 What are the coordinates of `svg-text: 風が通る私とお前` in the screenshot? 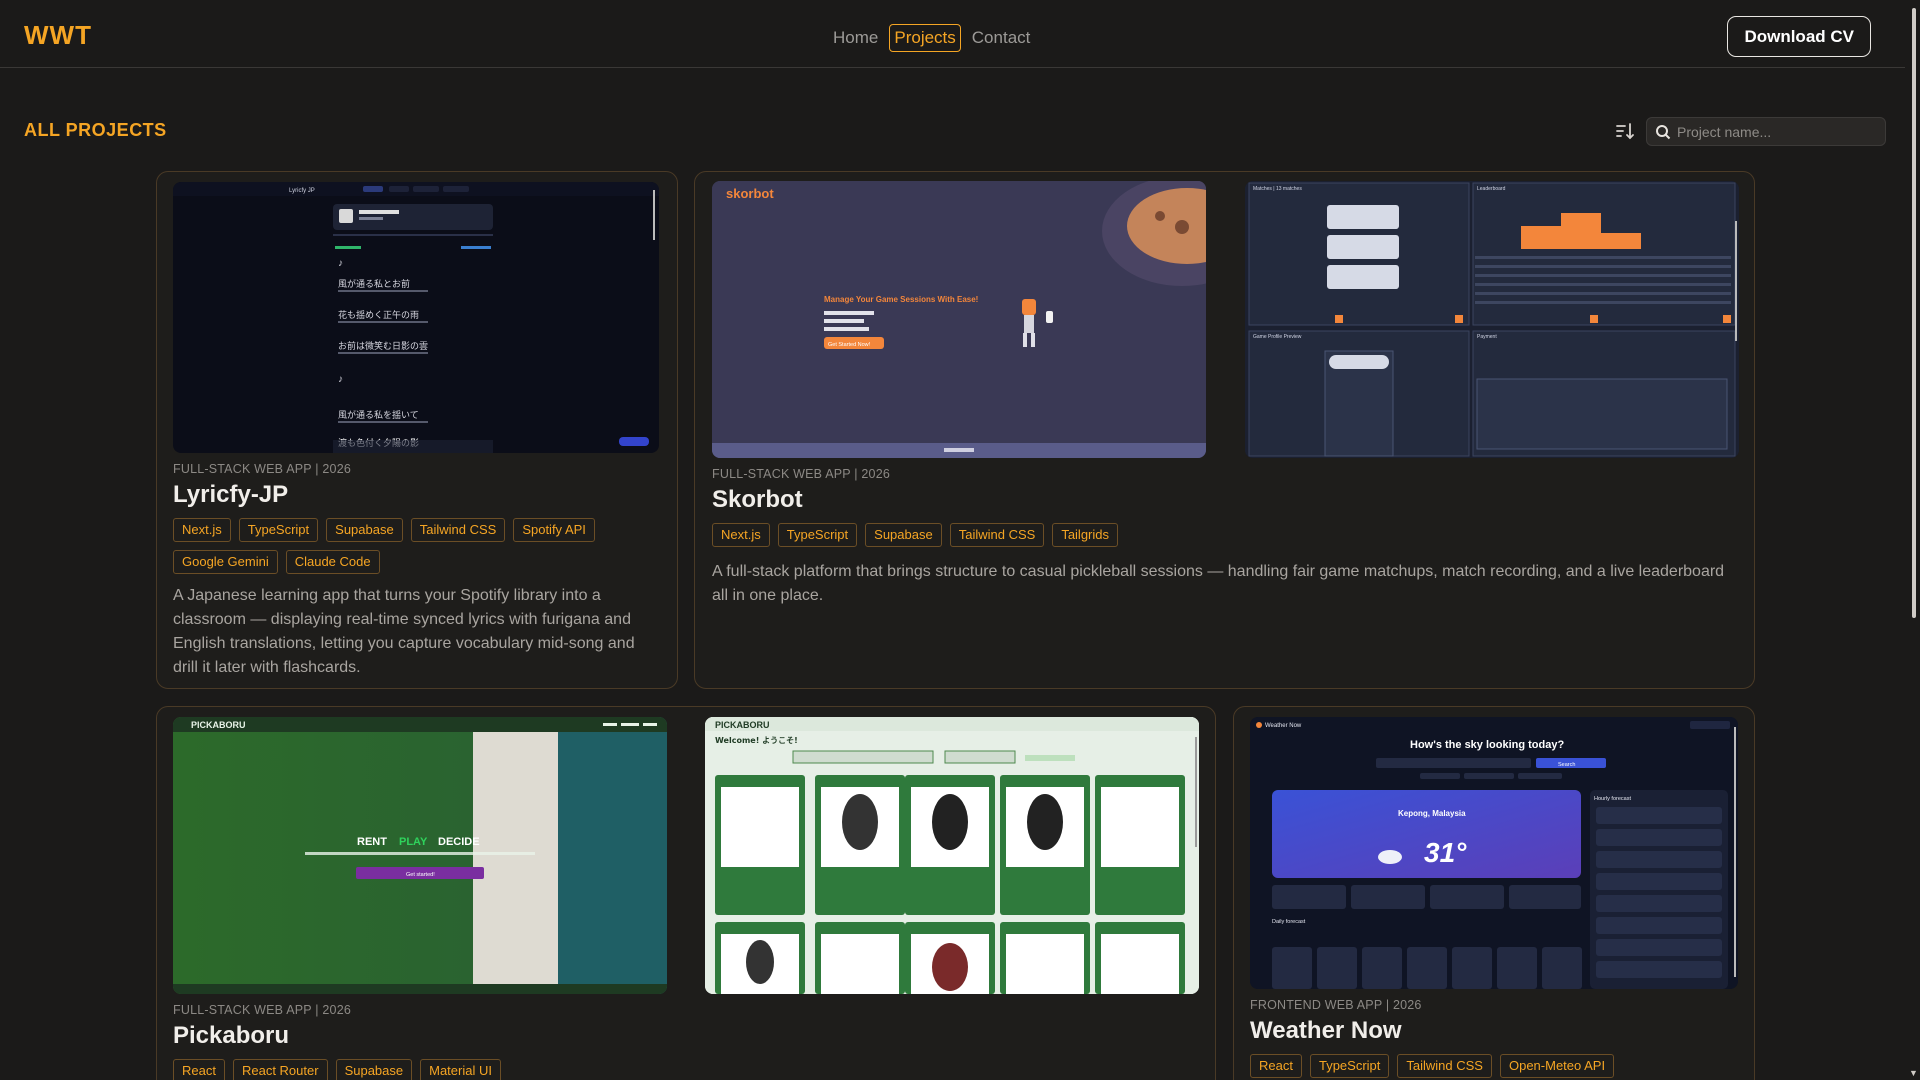 It's located at (374, 284).